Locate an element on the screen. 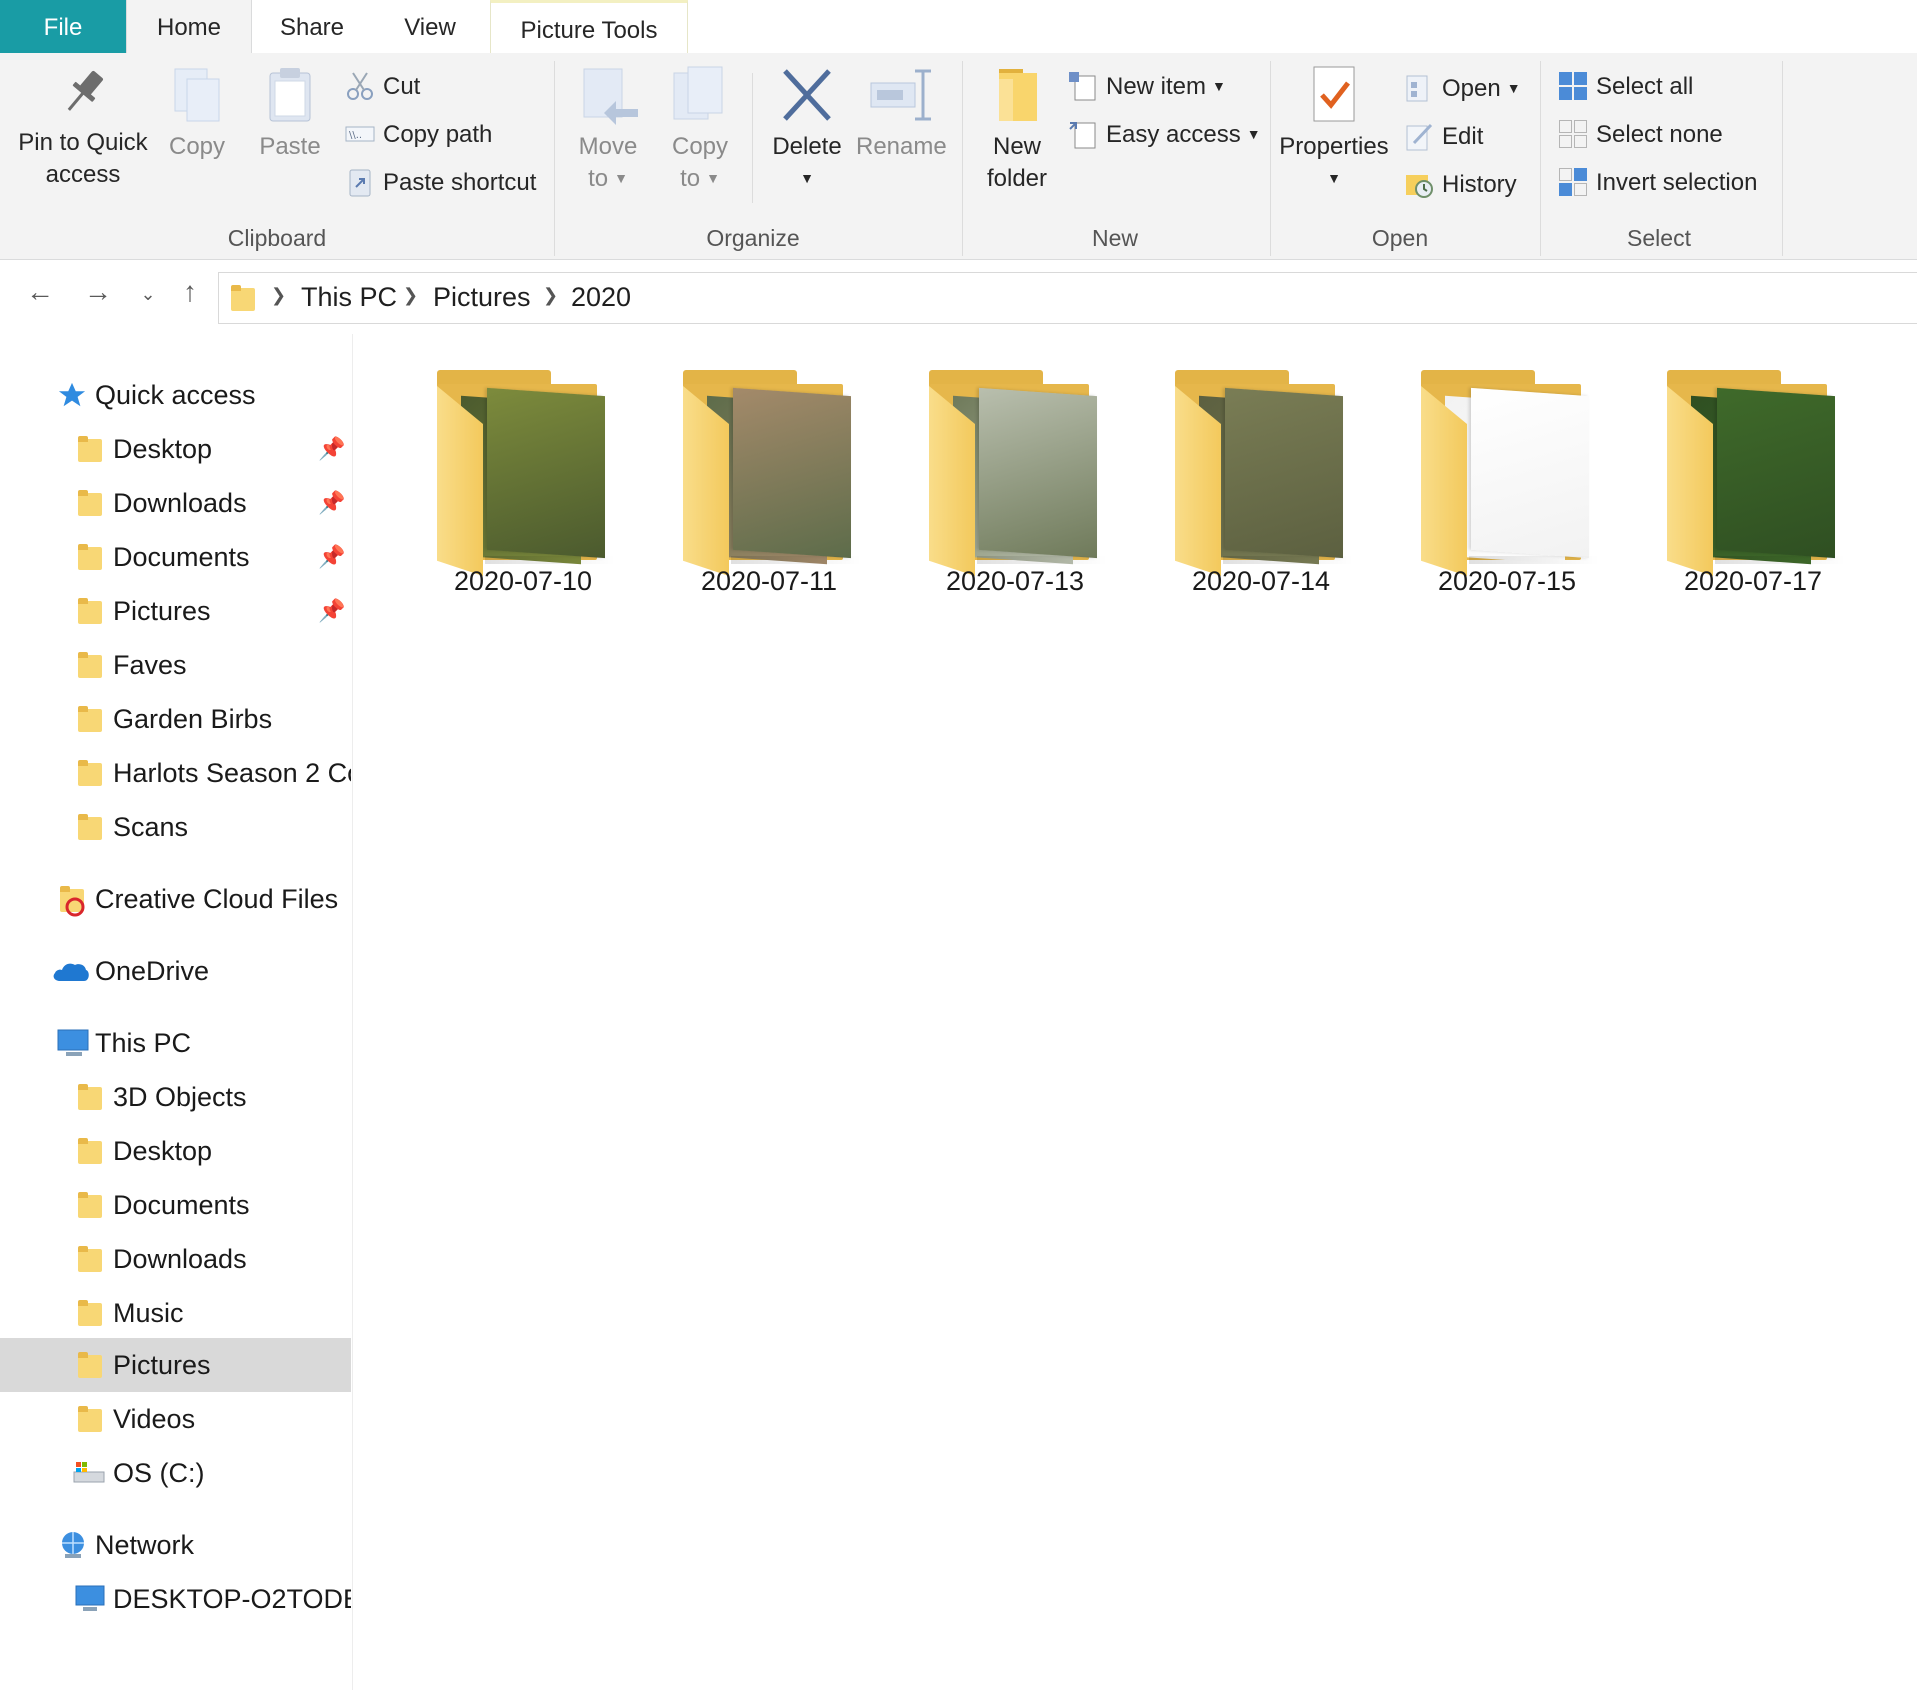 The height and width of the screenshot is (1690, 1917). new-item-button: New item ▼ is located at coordinates (1147, 87).